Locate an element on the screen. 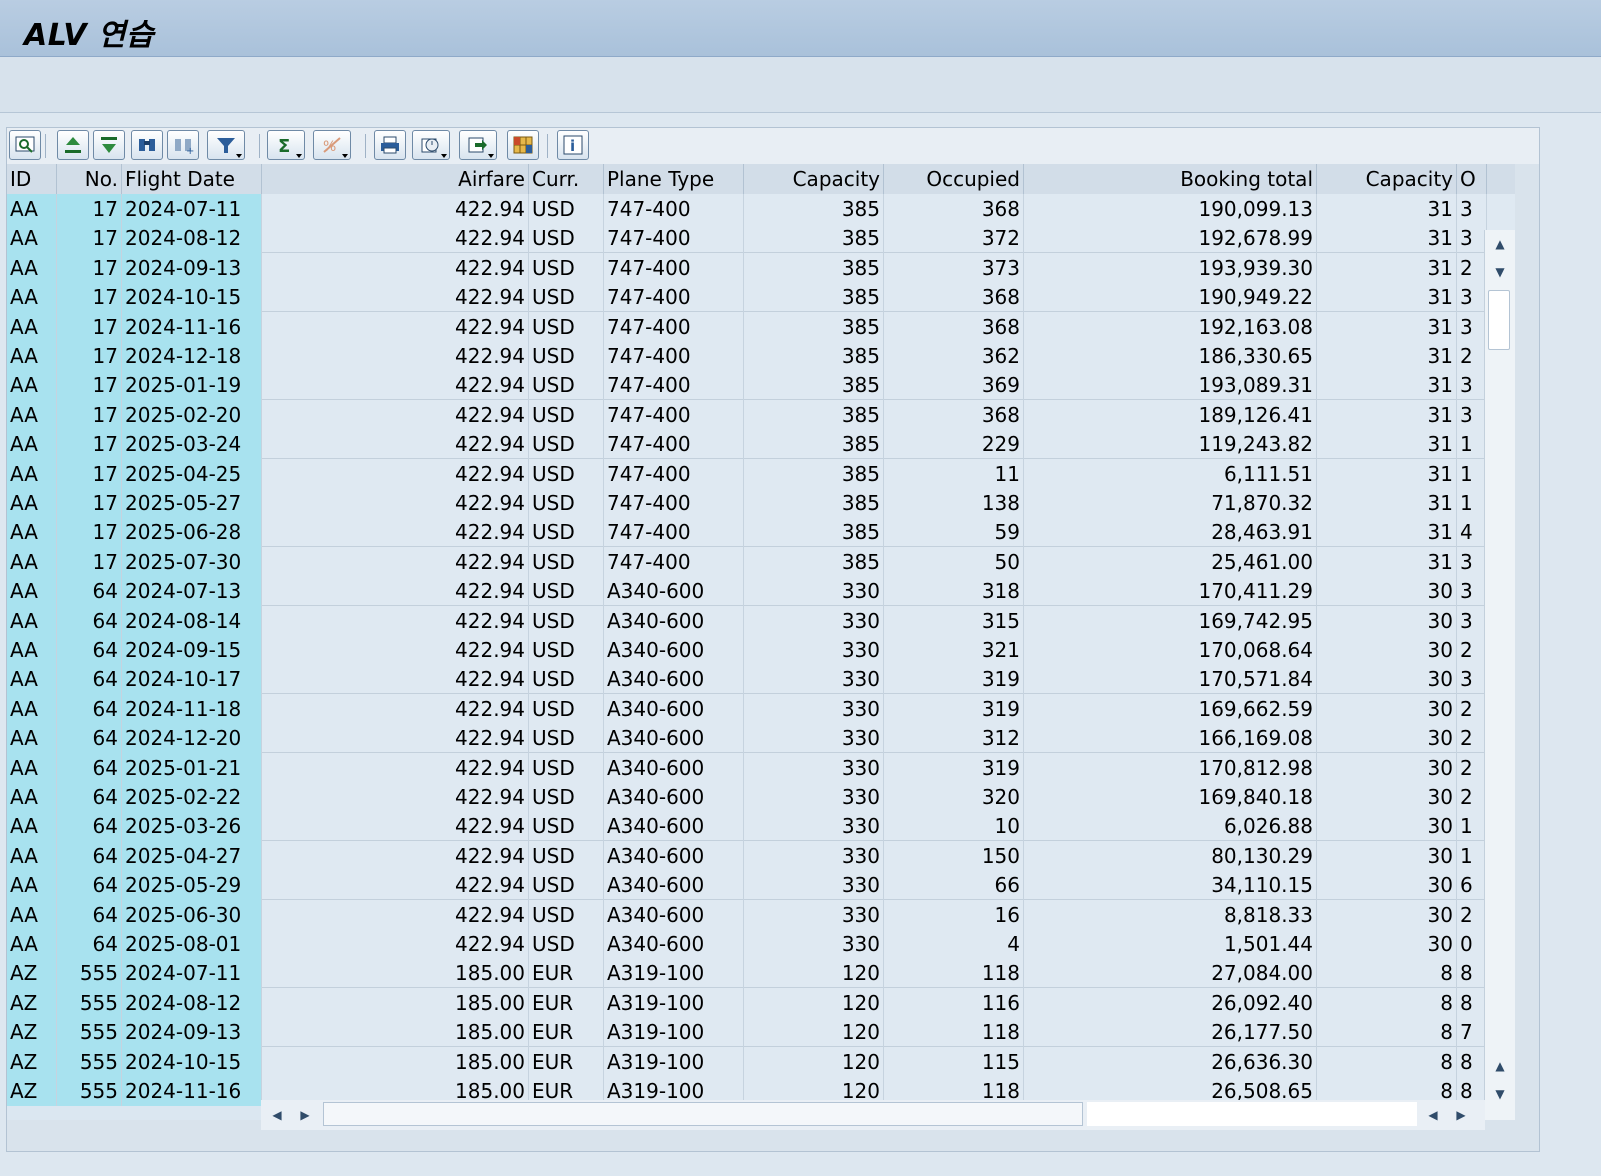  cell-currency: EUR is located at coordinates (566, 1032).